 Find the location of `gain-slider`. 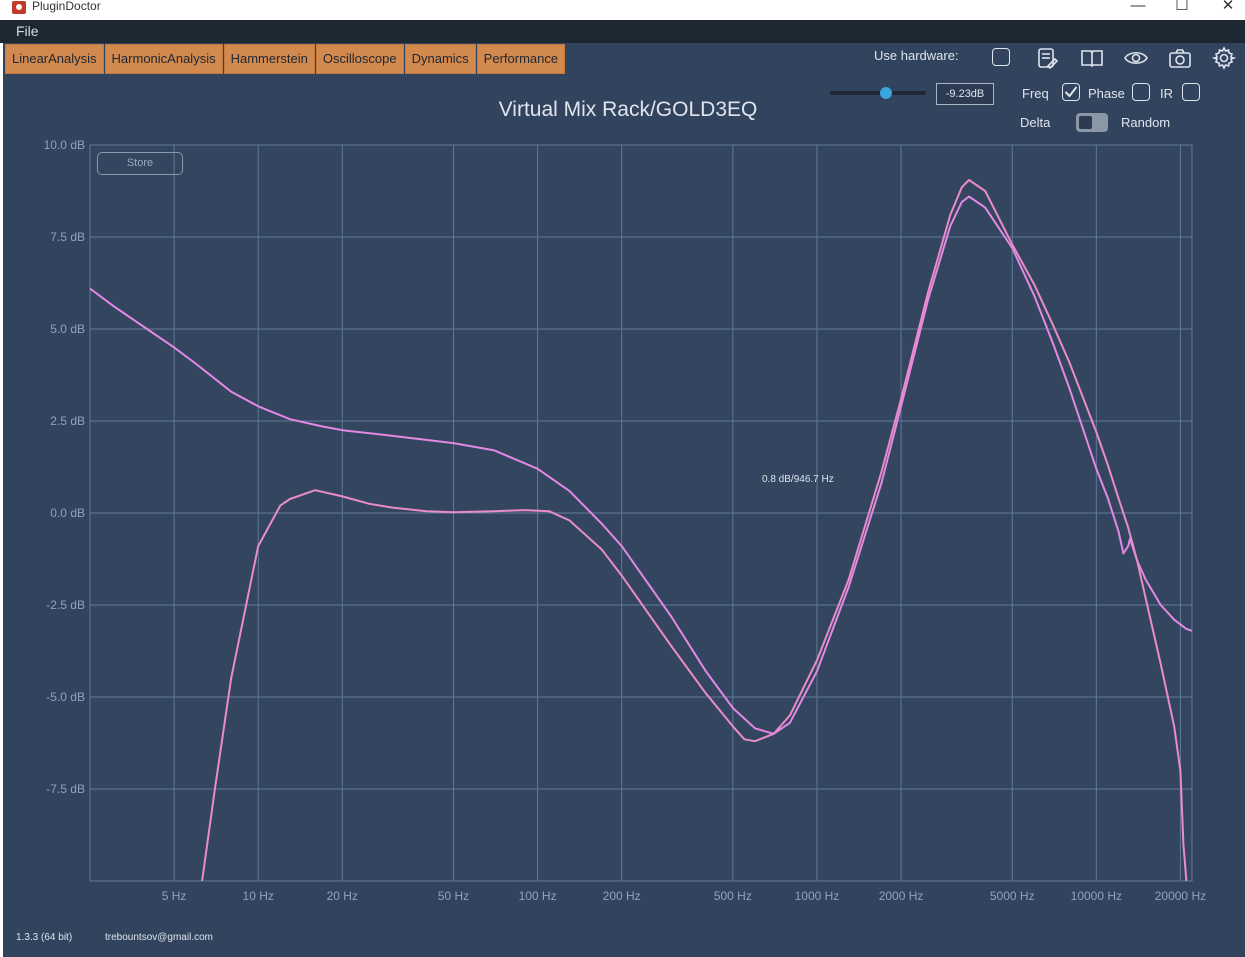

gain-slider is located at coordinates (878, 93).